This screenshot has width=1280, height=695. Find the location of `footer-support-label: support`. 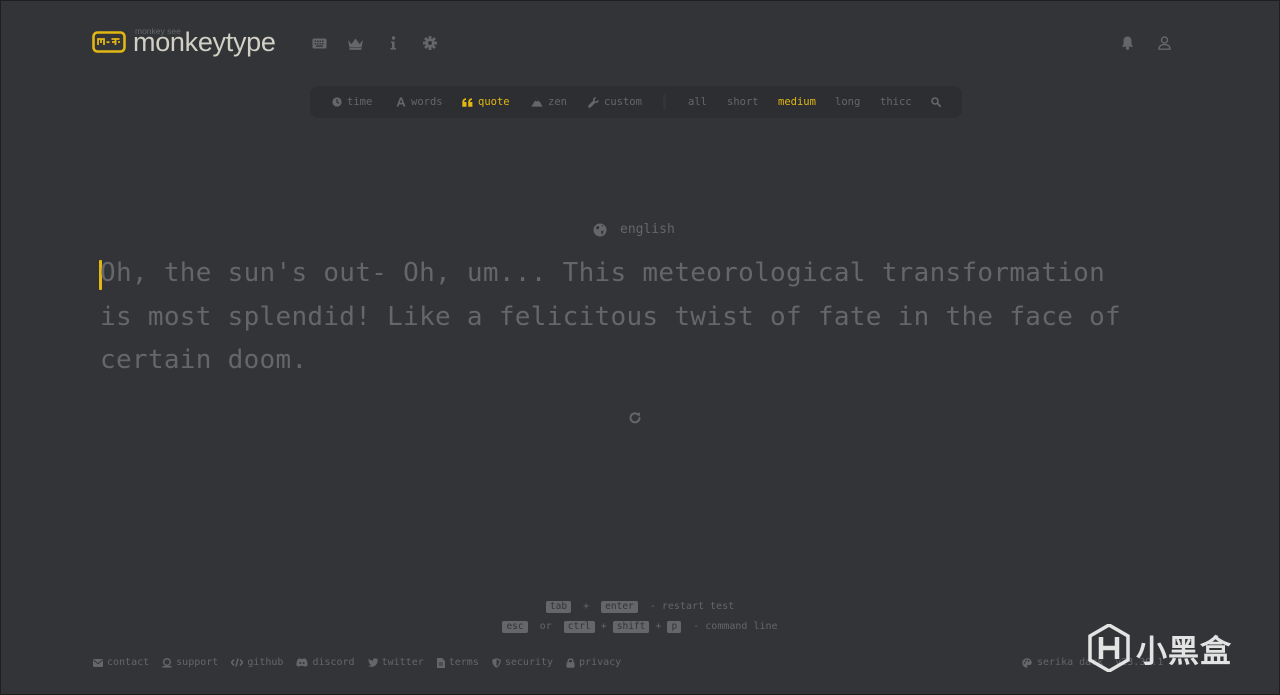

footer-support-label: support is located at coordinates (197, 662).